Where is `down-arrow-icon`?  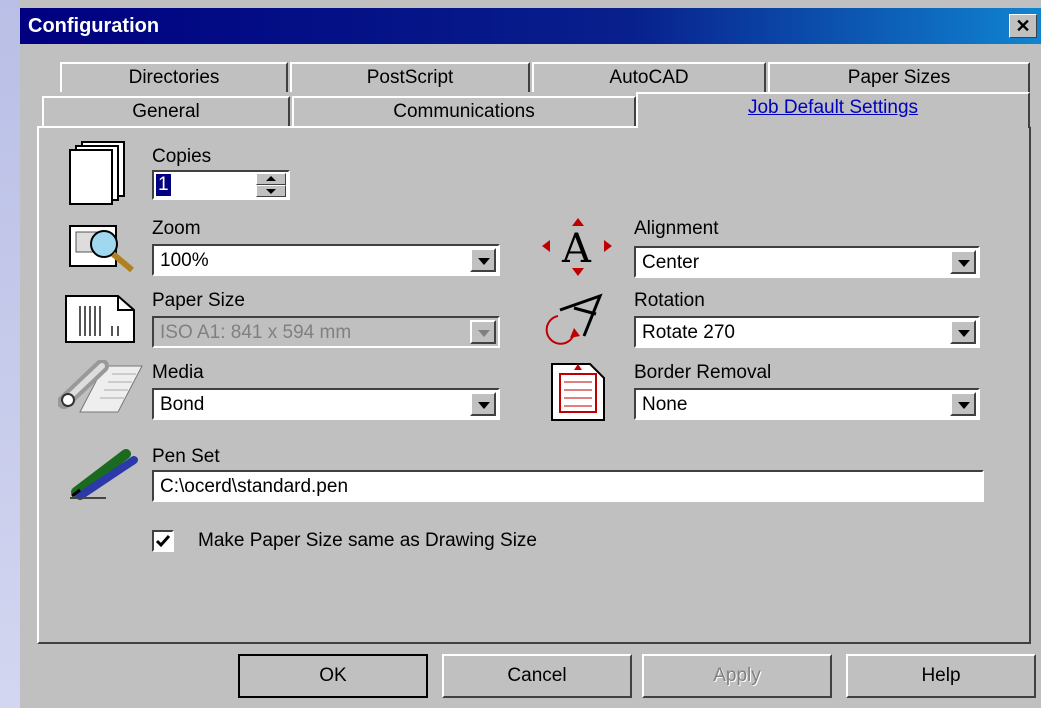
down-arrow-icon is located at coordinates (271, 191).